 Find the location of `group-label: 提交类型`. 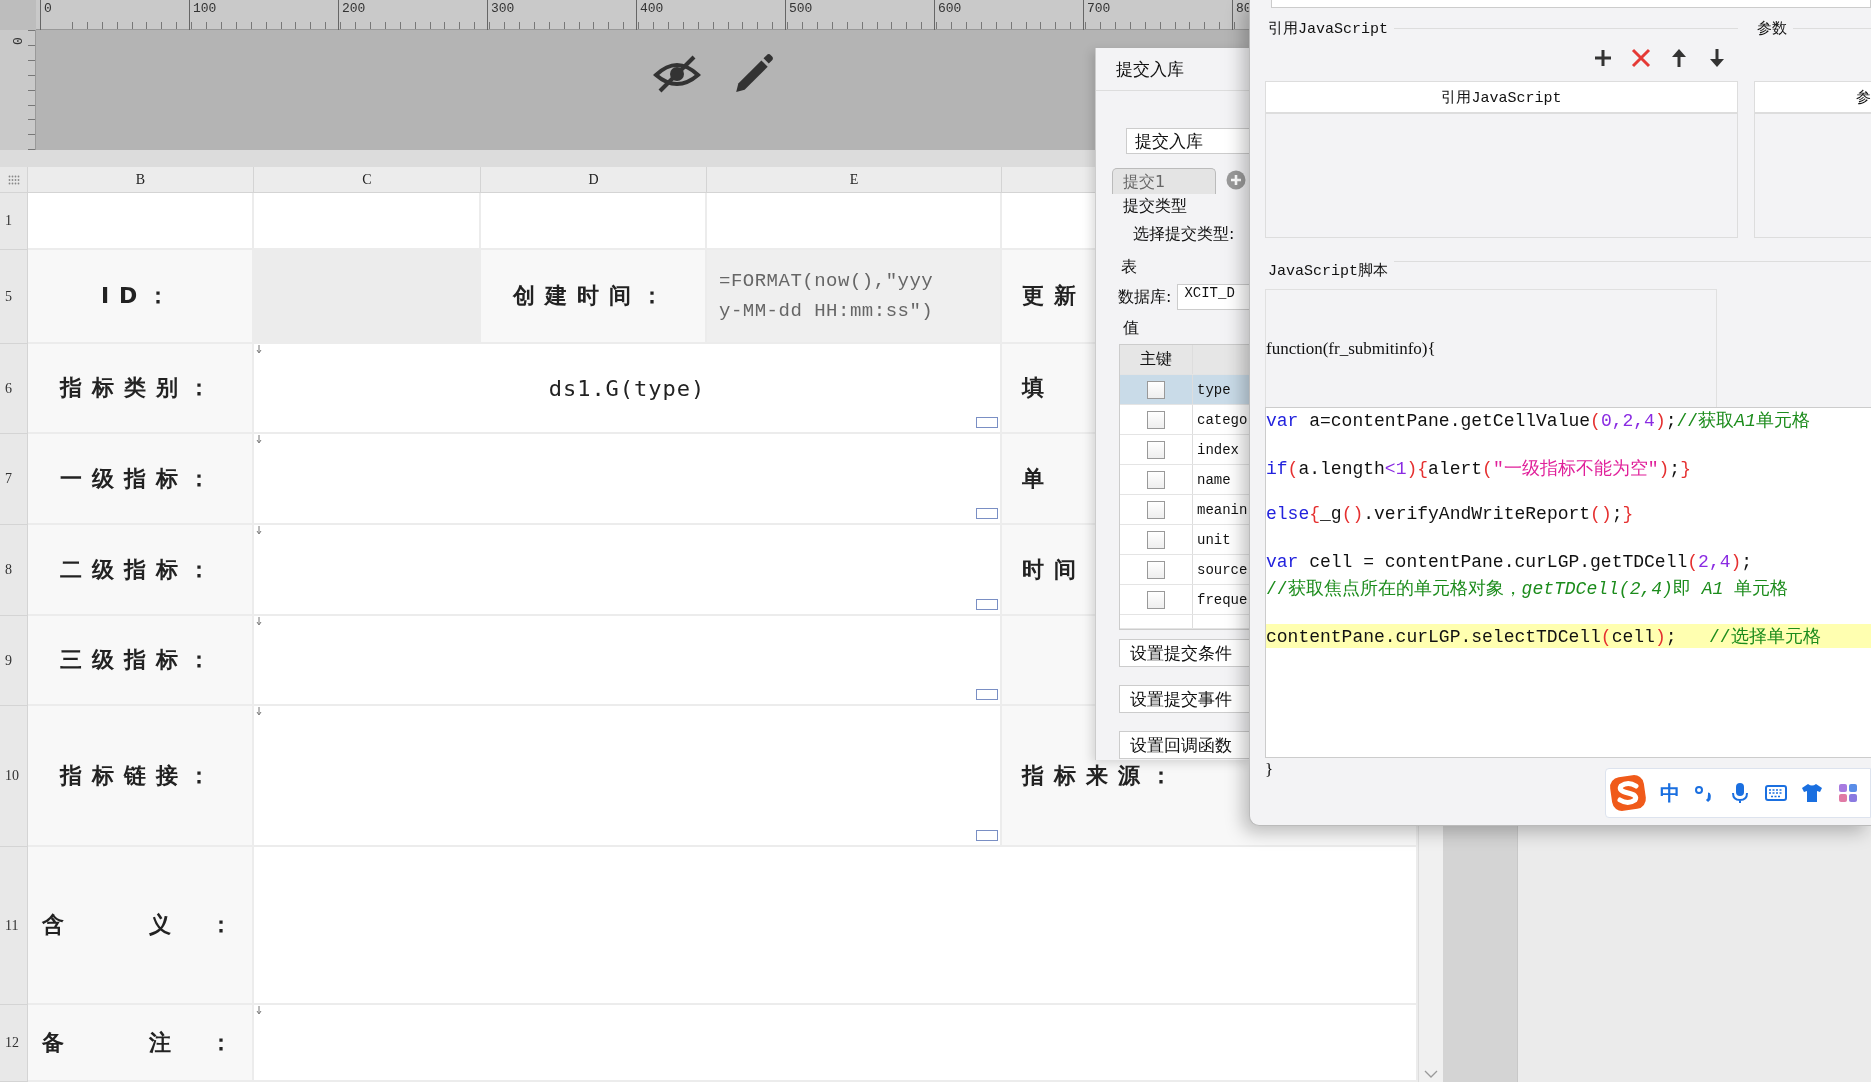

group-label: 提交类型 is located at coordinates (1155, 206).